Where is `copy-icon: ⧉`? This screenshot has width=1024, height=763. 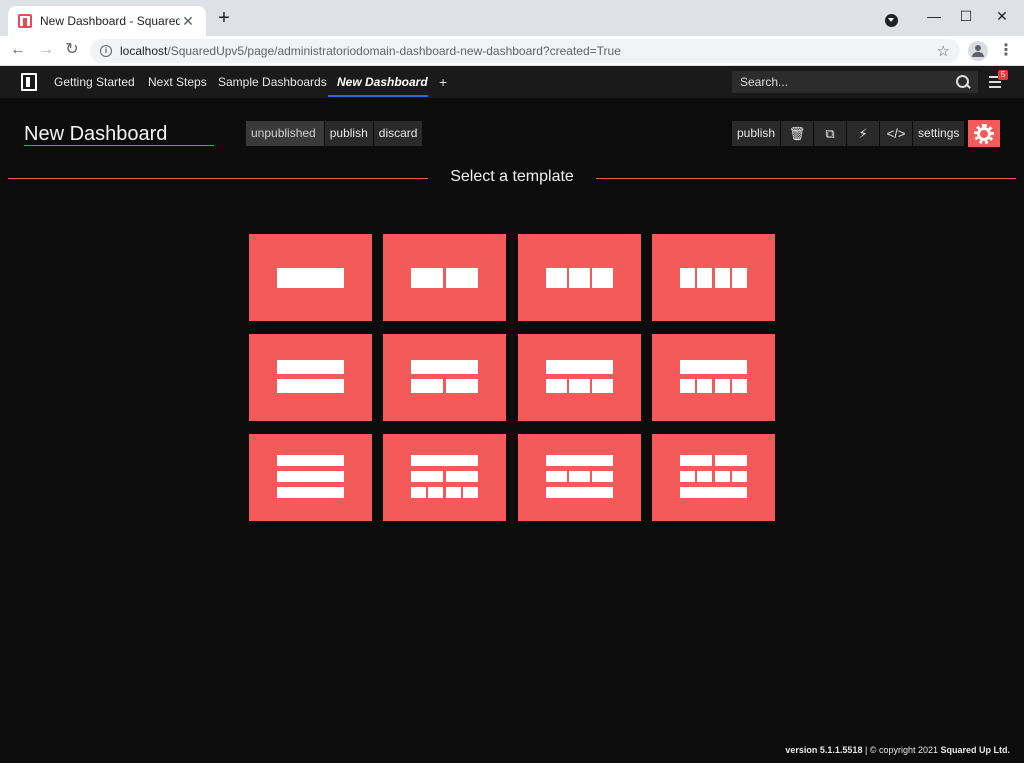 copy-icon: ⧉ is located at coordinates (830, 133).